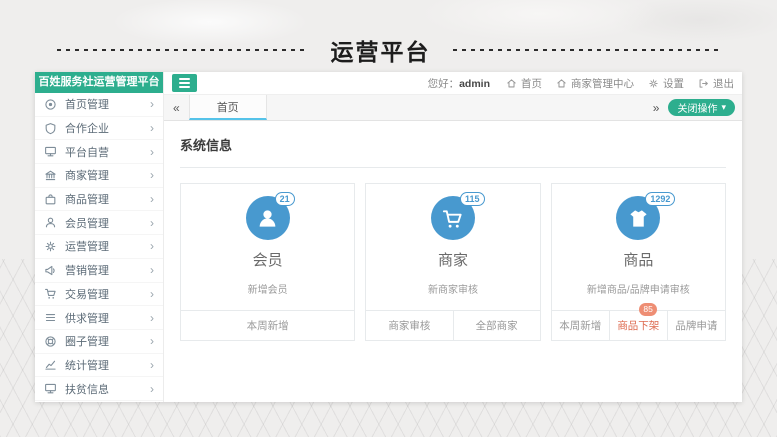 The width and height of the screenshot is (777, 437). Describe the element at coordinates (637, 321) in the screenshot. I see `card-footer-link: 商品下架 85` at that location.